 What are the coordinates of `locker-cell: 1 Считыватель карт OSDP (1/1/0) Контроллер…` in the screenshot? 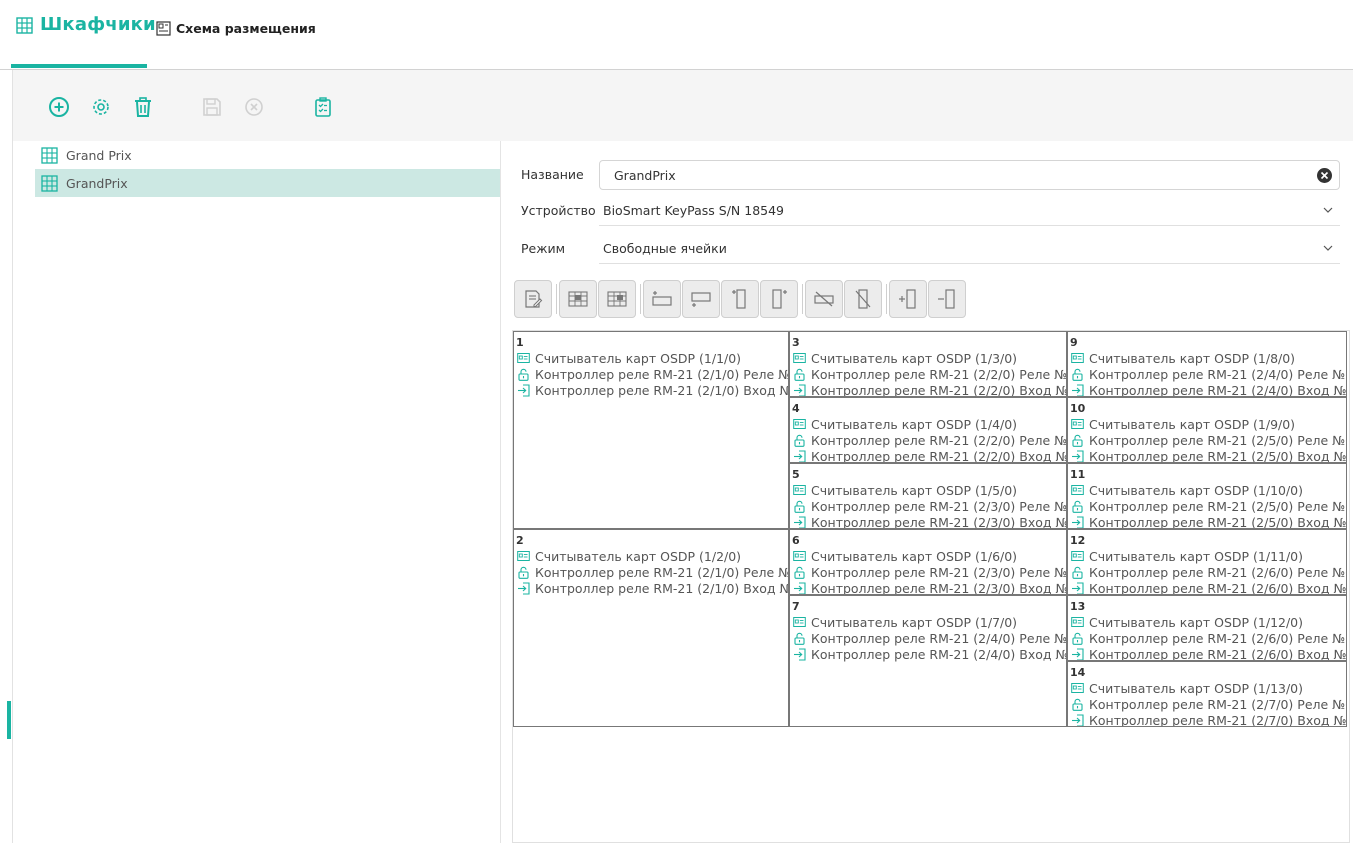 It's located at (651, 430).